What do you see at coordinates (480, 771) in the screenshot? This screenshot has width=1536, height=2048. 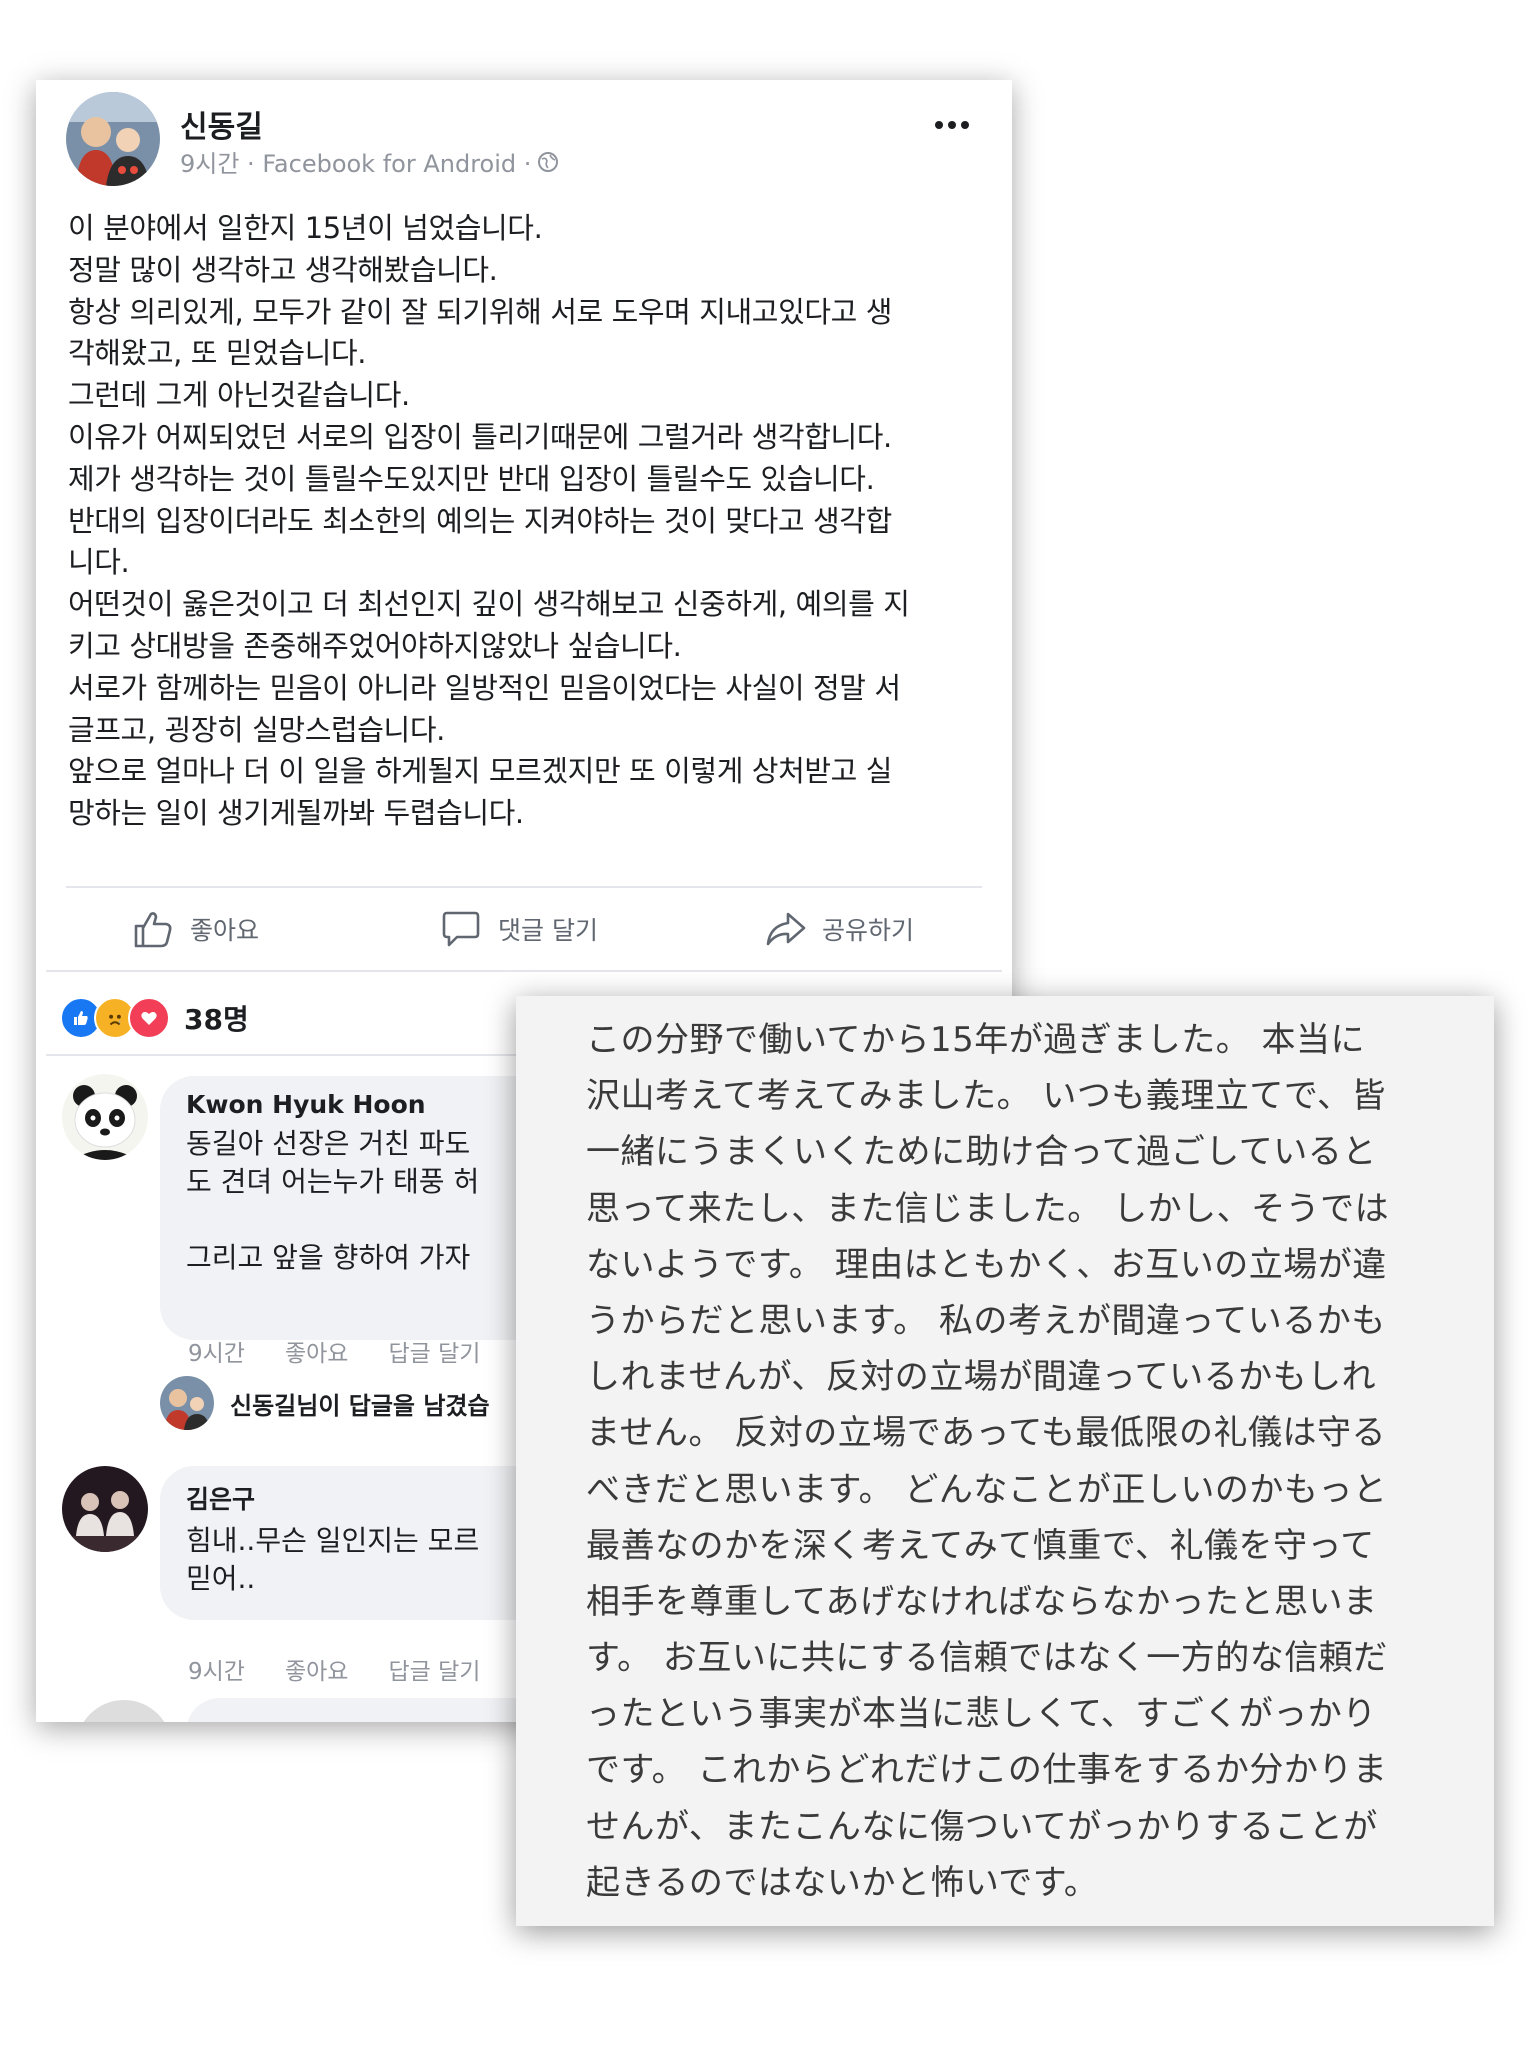 I see `post-line: 앞으로 얼마나 더 이 일을 하게될지 모르겠지만 또 이렇게 상처받고 실` at bounding box center [480, 771].